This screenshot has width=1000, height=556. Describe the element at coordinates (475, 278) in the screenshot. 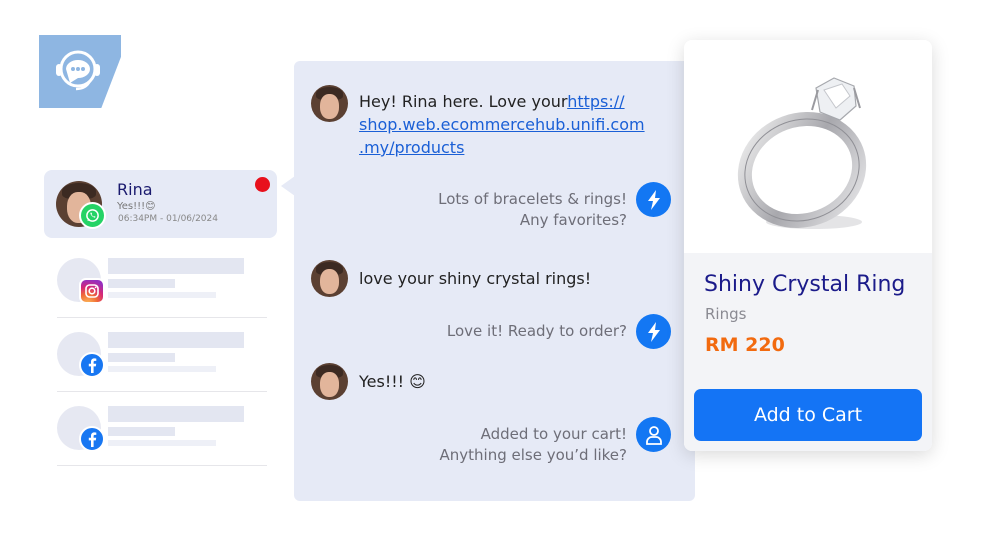

I see `customer-message-text: love your shiny crystal rings!` at that location.